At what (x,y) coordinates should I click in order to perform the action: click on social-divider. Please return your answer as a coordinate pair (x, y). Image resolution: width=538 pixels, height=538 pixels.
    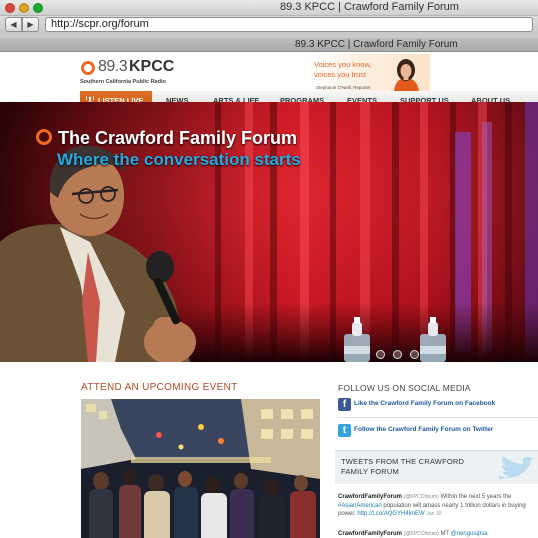
    Looking at the image, I should click on (438, 417).